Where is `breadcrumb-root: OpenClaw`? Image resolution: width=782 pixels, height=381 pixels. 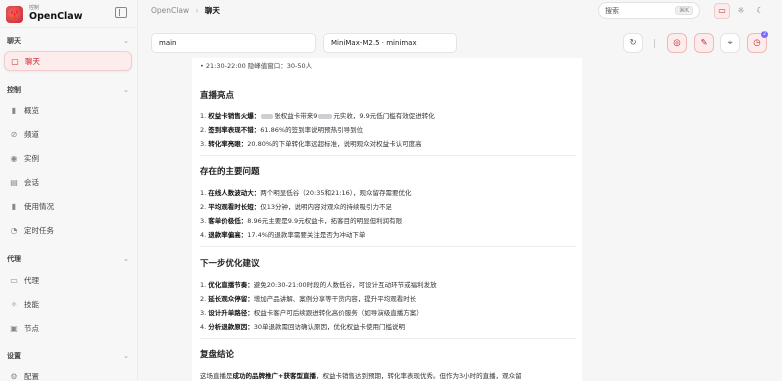 breadcrumb-root: OpenClaw is located at coordinates (170, 10).